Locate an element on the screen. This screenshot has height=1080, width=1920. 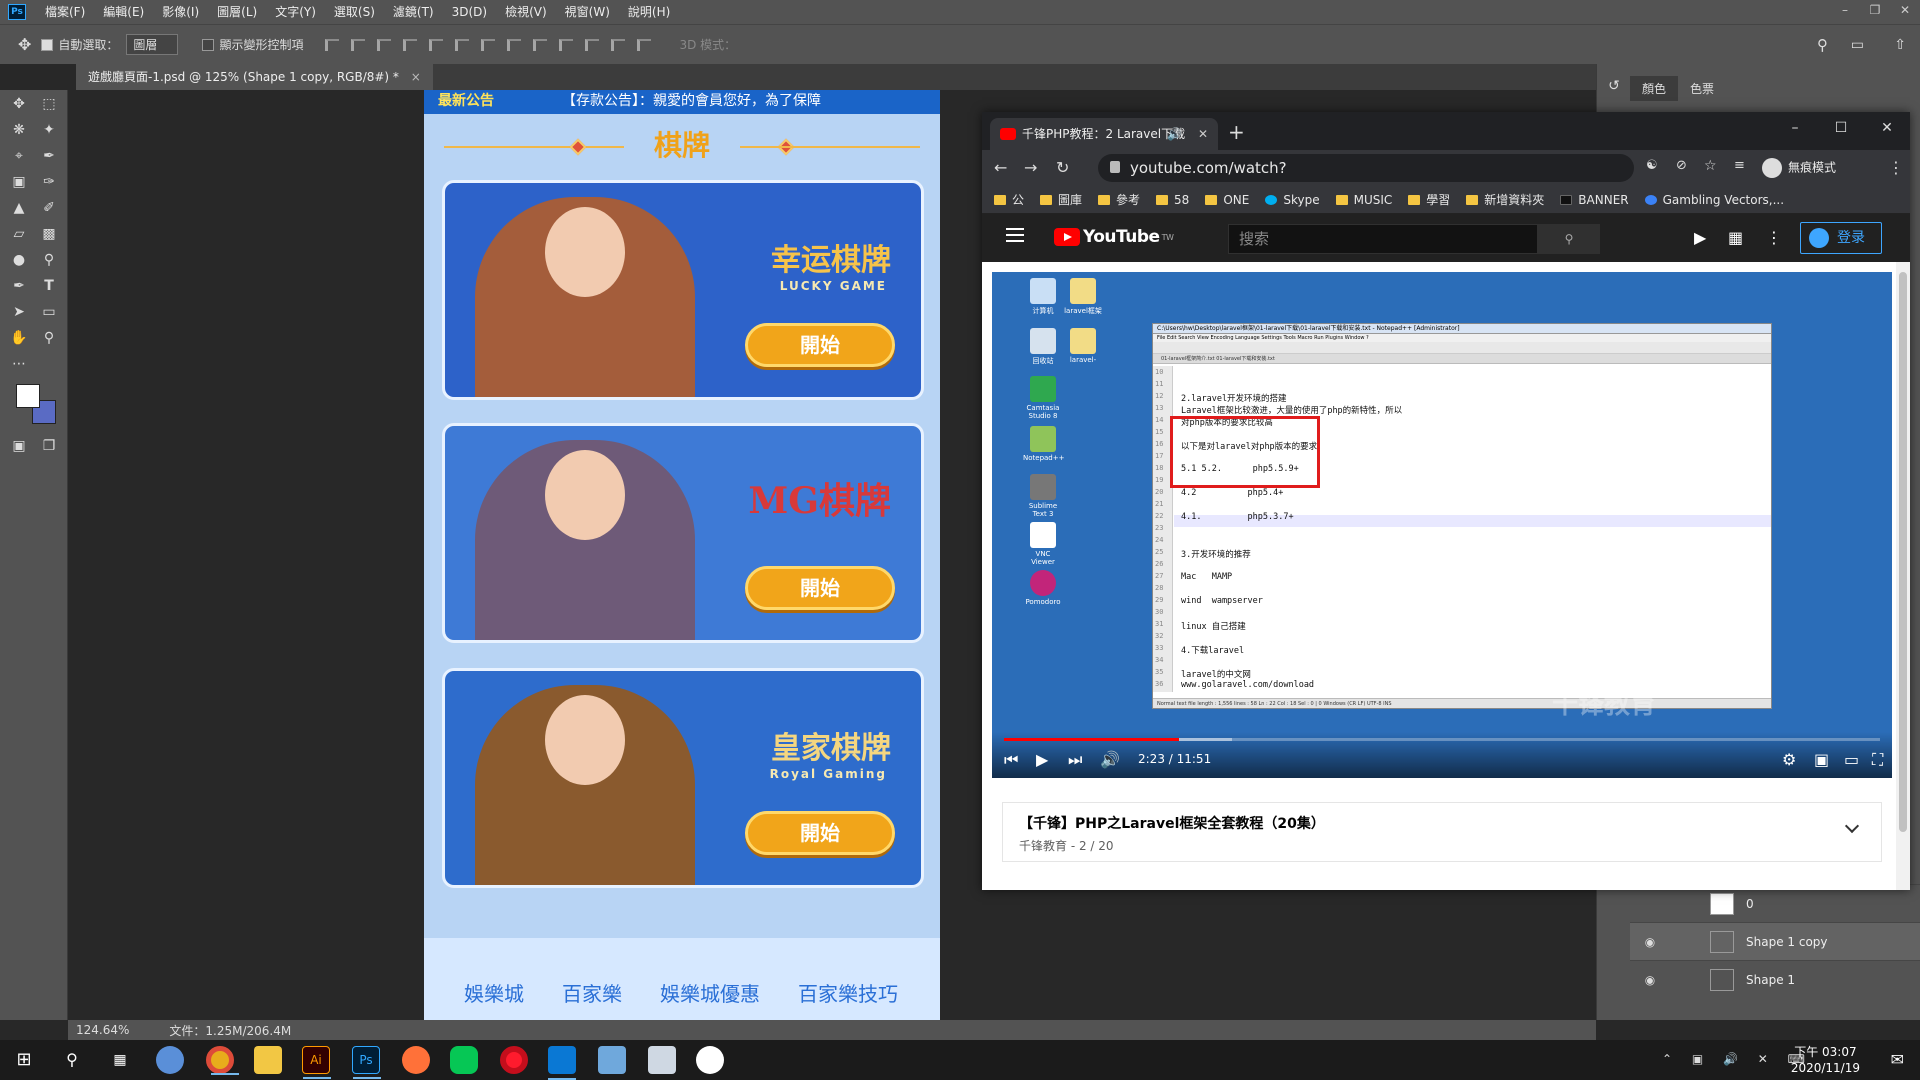
playlist-panel: 【千锋】PHP之Laravel框架全套教程（20集） 千锋教育 - 2 / 20 is located at coordinates (1442, 832).